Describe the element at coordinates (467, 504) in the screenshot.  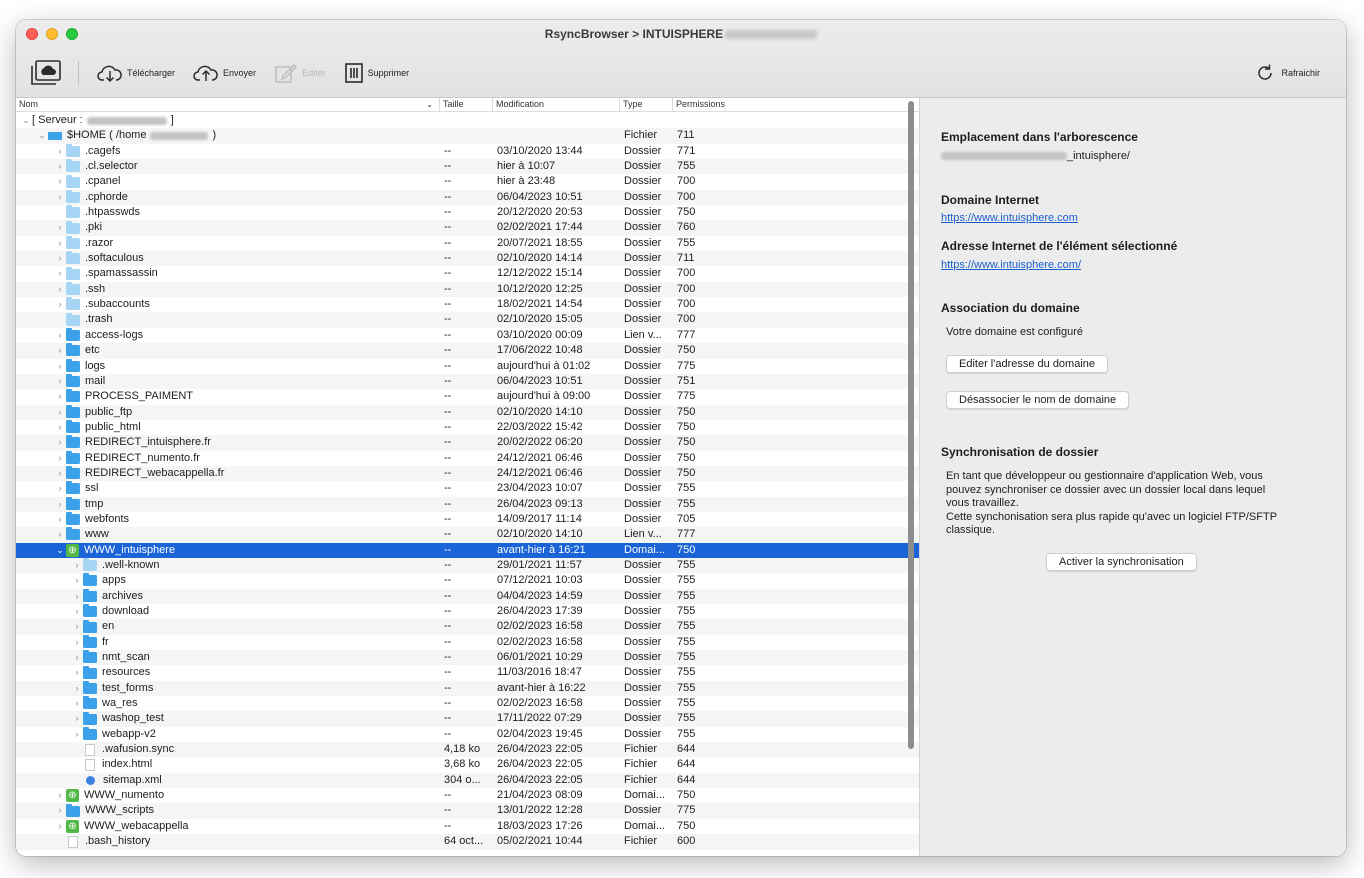
I see `file-row: ›tmp--26/04/2023 09:13Dossier755` at that location.